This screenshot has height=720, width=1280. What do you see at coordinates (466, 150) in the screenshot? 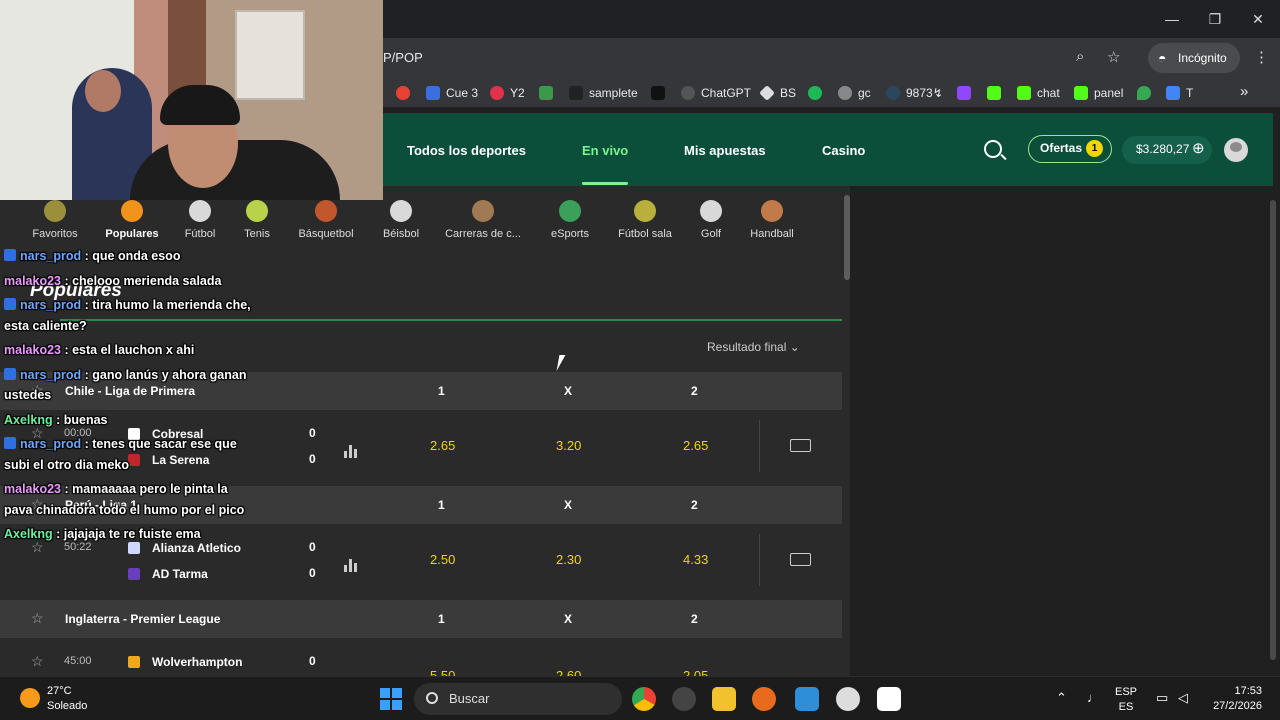
I see `tab-todos-los-deportes: Todos los deportes` at bounding box center [466, 150].